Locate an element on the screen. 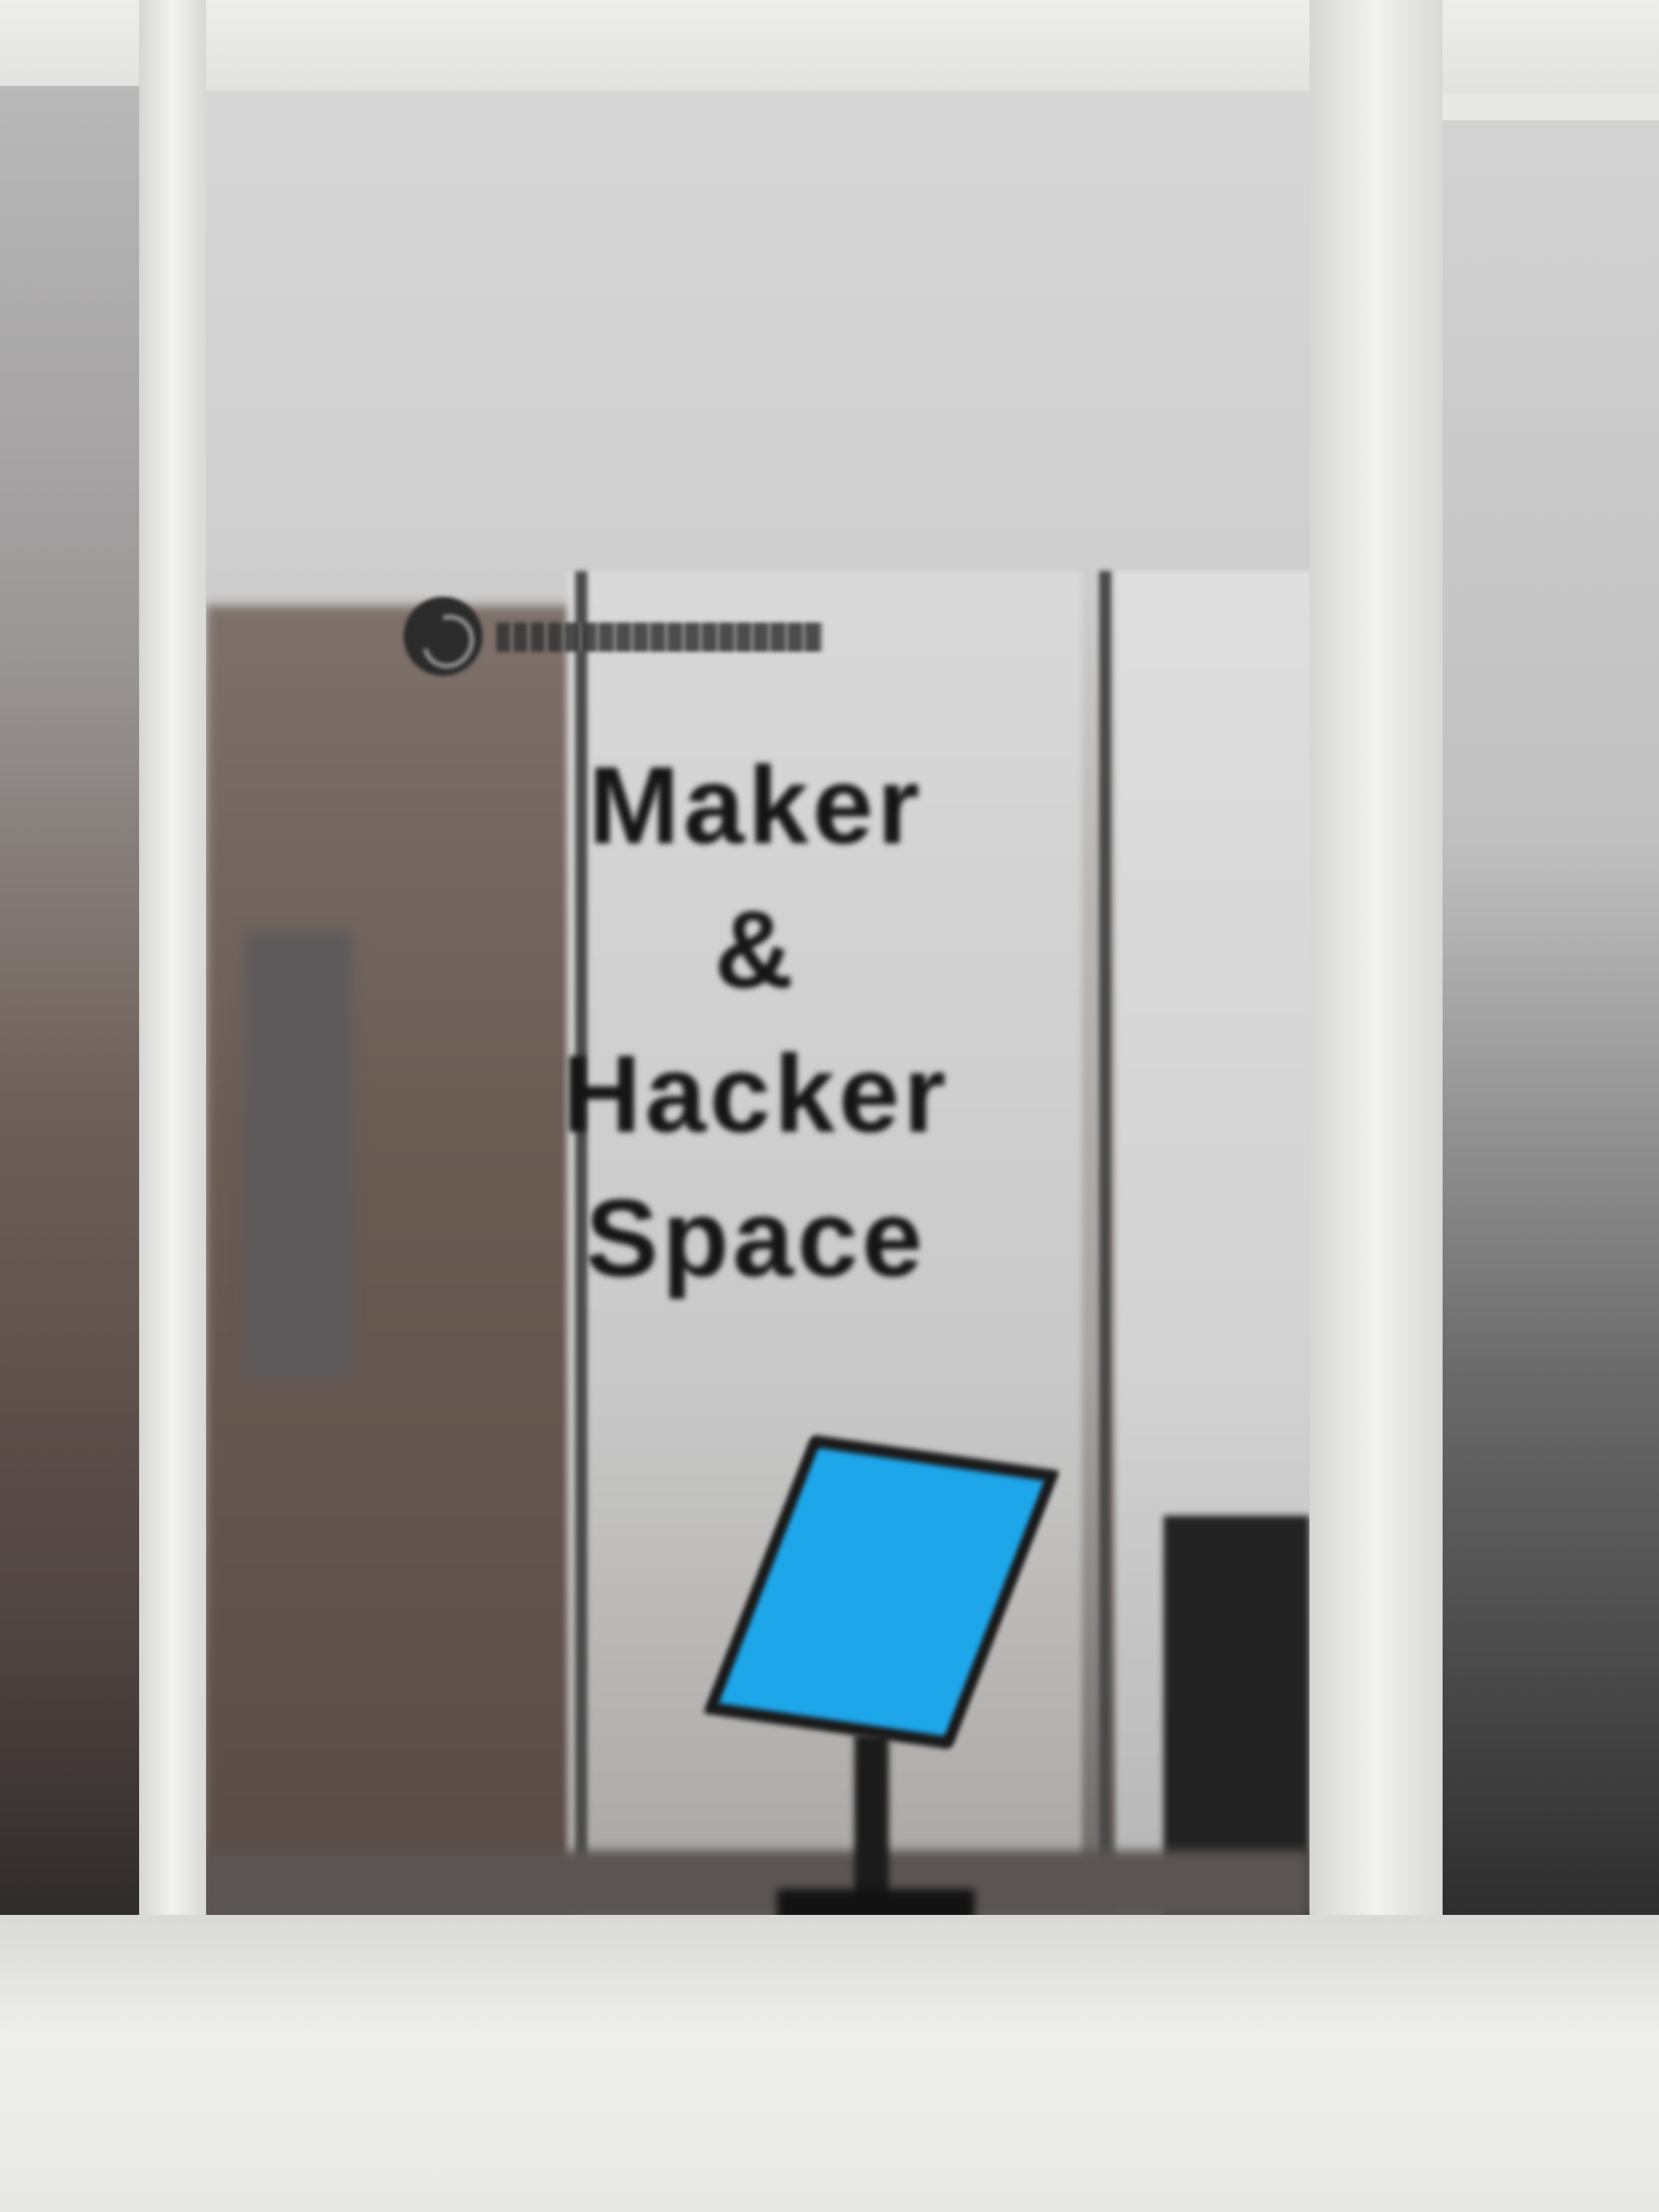  wall-bottom is located at coordinates (829, 2063).